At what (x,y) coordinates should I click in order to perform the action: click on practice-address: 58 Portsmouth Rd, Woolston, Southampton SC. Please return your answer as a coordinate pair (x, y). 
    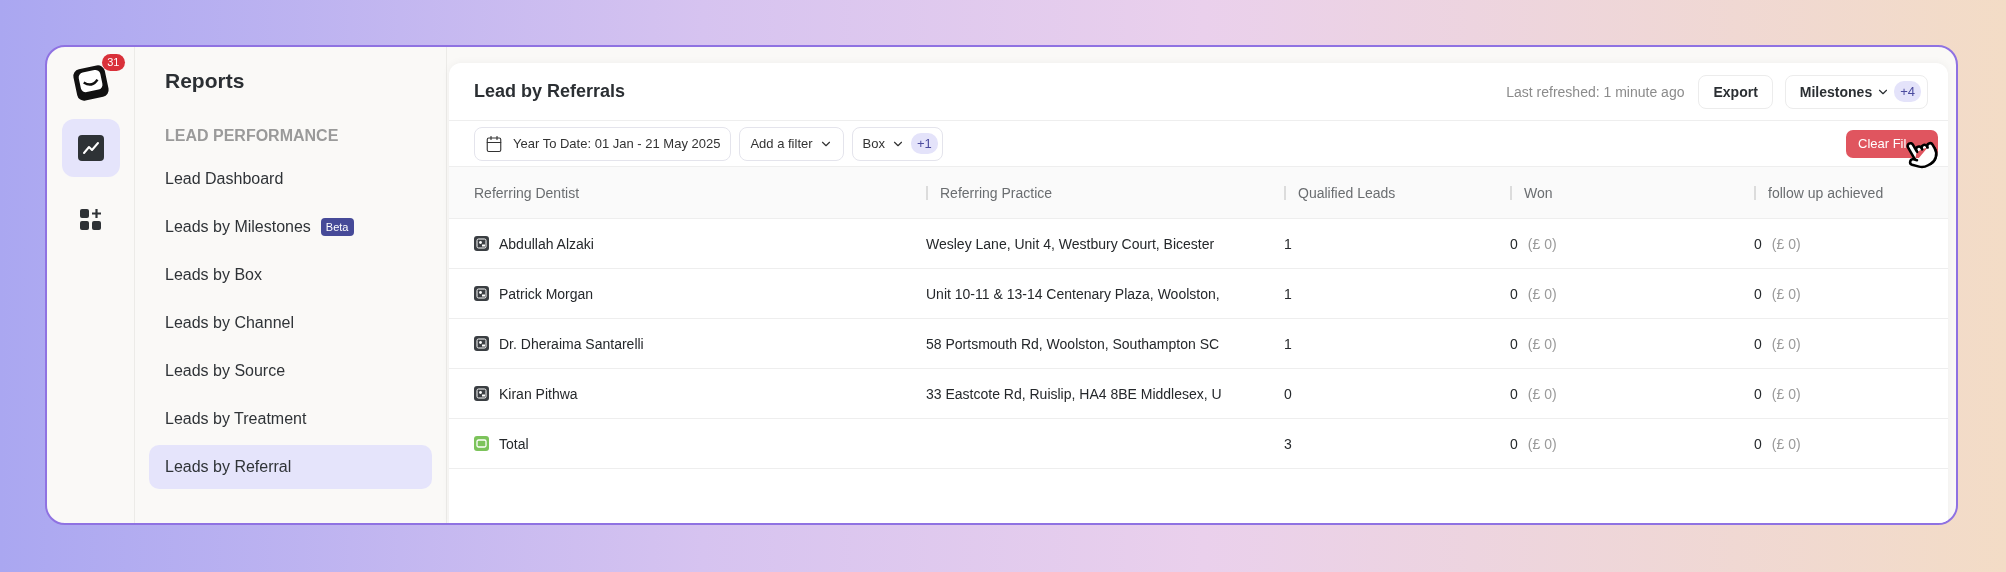
    Looking at the image, I should click on (1073, 343).